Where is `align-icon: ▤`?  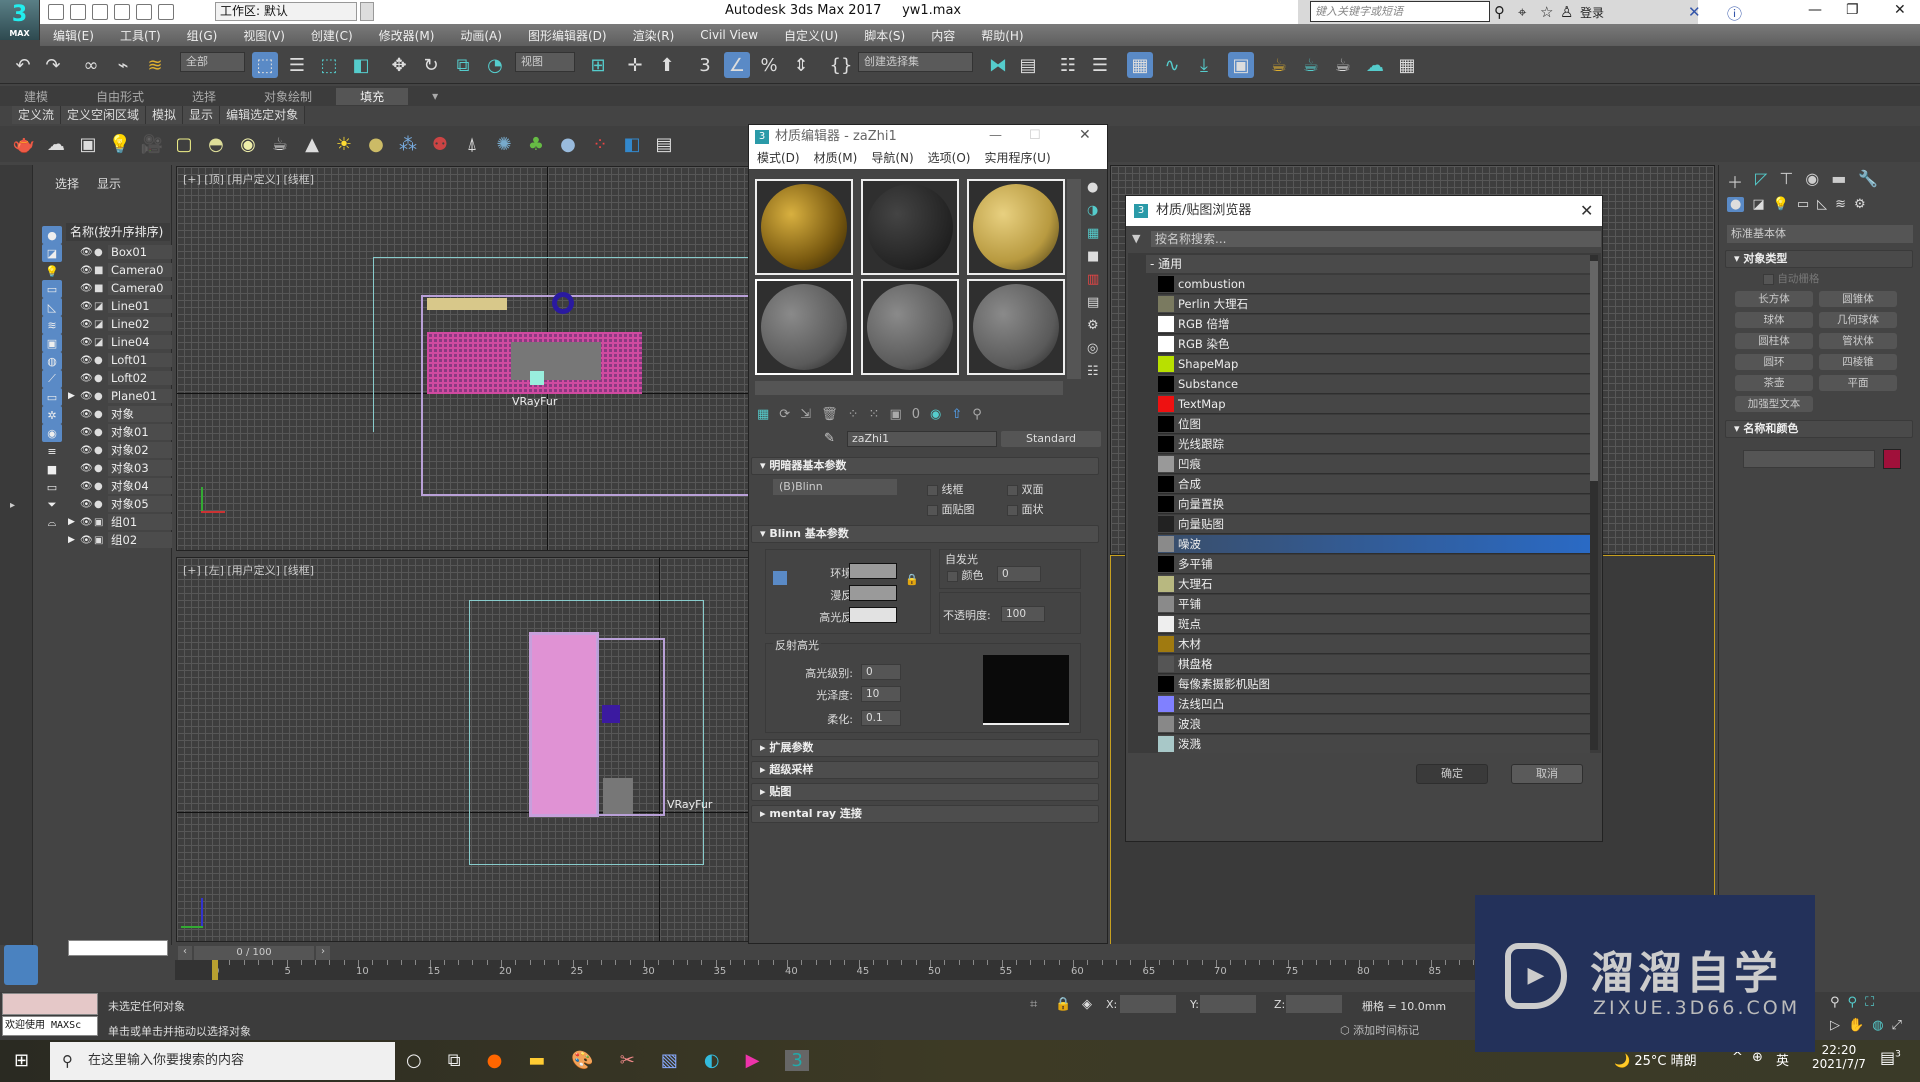 align-icon: ▤ is located at coordinates (1028, 65).